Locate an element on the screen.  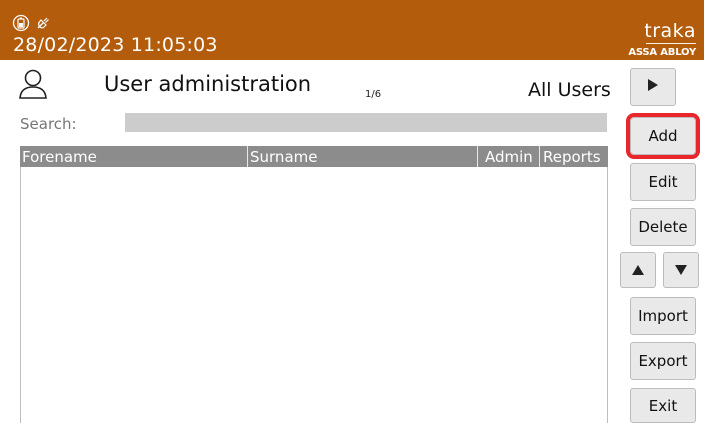
column-header-admin: Admin is located at coordinates (509, 157).